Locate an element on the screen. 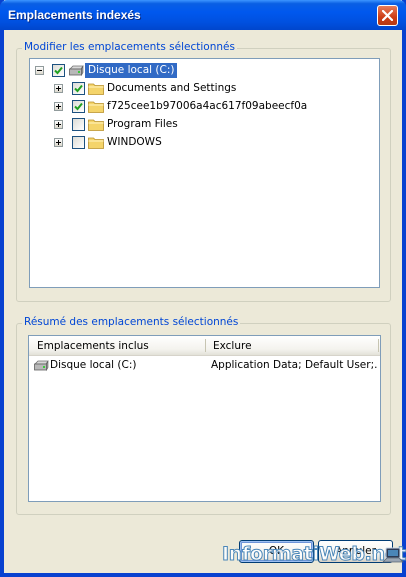 Image resolution: width=406 pixels, height=577 pixels. tree-item-label: Documents and Settings is located at coordinates (172, 88).